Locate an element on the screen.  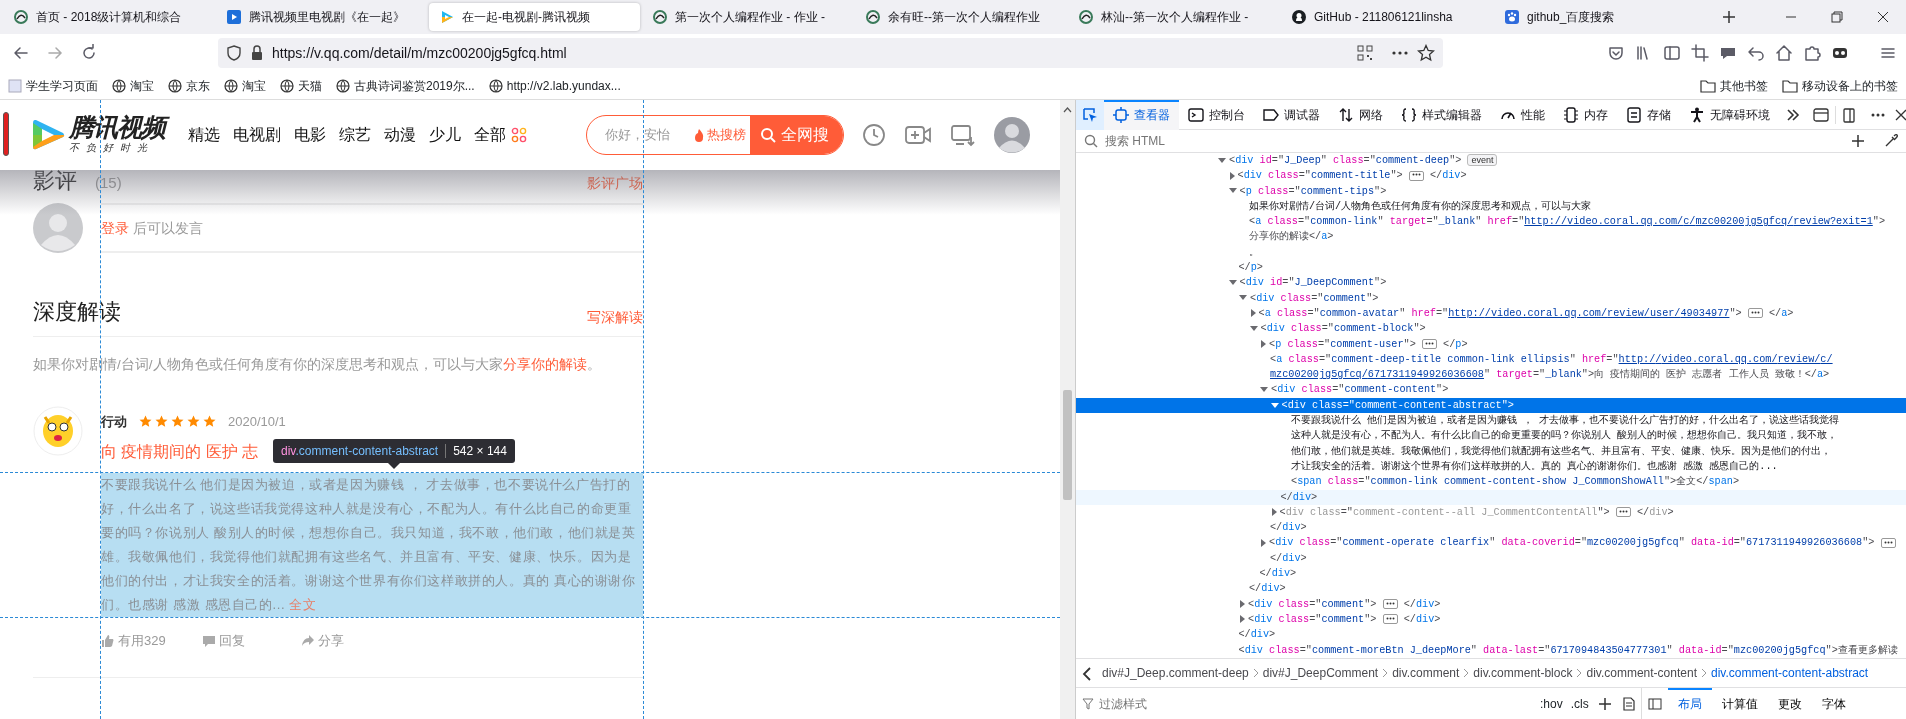
panel-icon is located at coordinates (1654, 703).